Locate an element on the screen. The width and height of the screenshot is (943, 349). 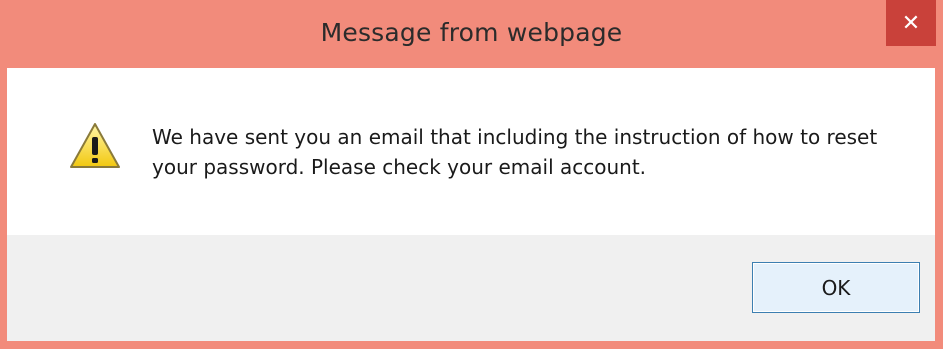
close-button: ✕ is located at coordinates (911, 23).